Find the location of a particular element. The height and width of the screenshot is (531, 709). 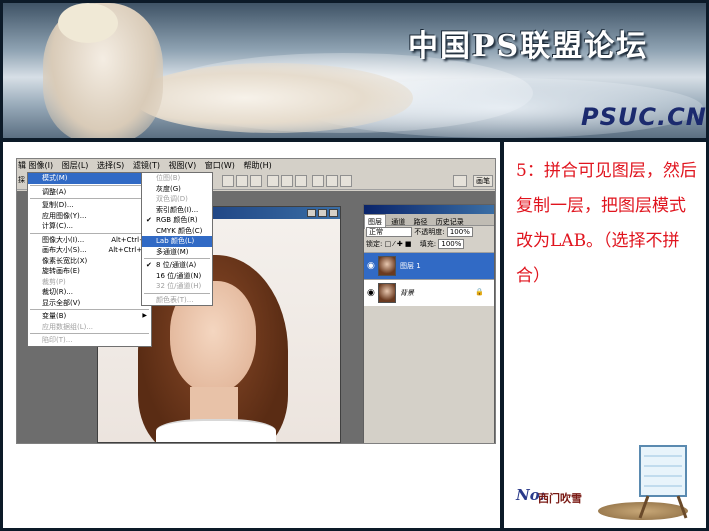

menu-select: 选择(S) is located at coordinates (110, 165).